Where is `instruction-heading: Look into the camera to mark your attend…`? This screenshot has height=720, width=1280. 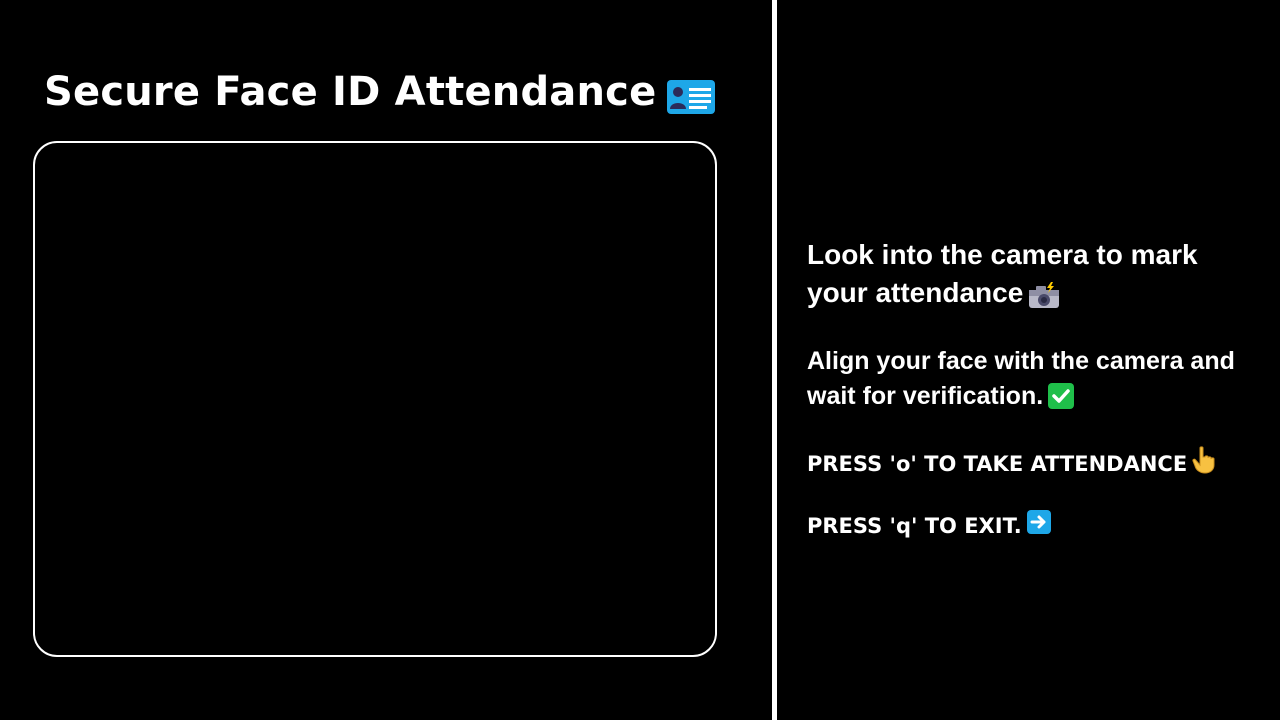 instruction-heading: Look into the camera to mark your attend… is located at coordinates (1027, 275).